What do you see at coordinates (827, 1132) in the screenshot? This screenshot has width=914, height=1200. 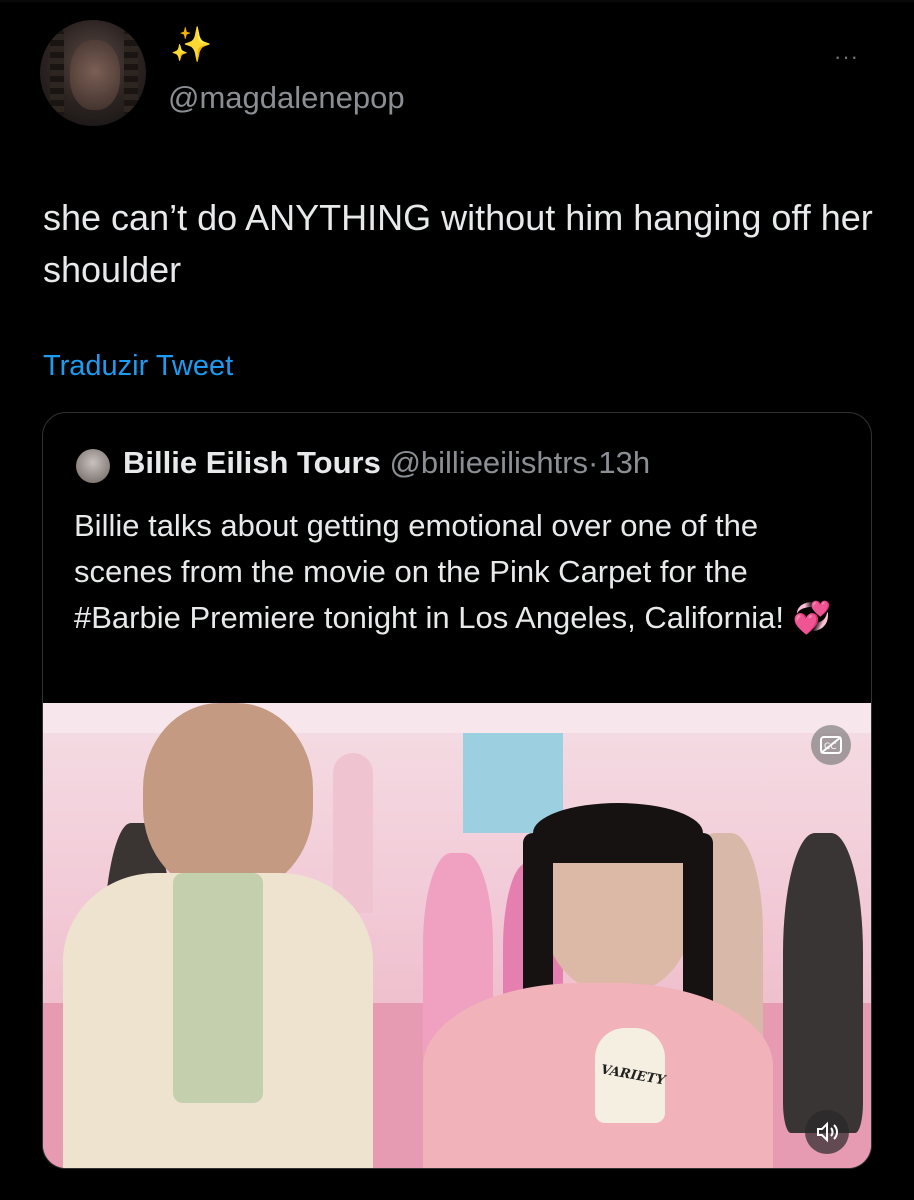 I see `volume-muted-icon` at bounding box center [827, 1132].